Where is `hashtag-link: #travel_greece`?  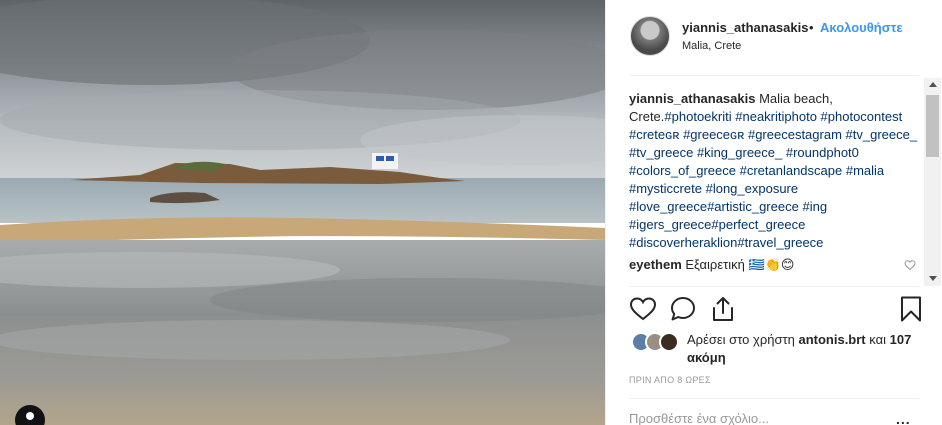 hashtag-link: #travel_greece is located at coordinates (780, 242).